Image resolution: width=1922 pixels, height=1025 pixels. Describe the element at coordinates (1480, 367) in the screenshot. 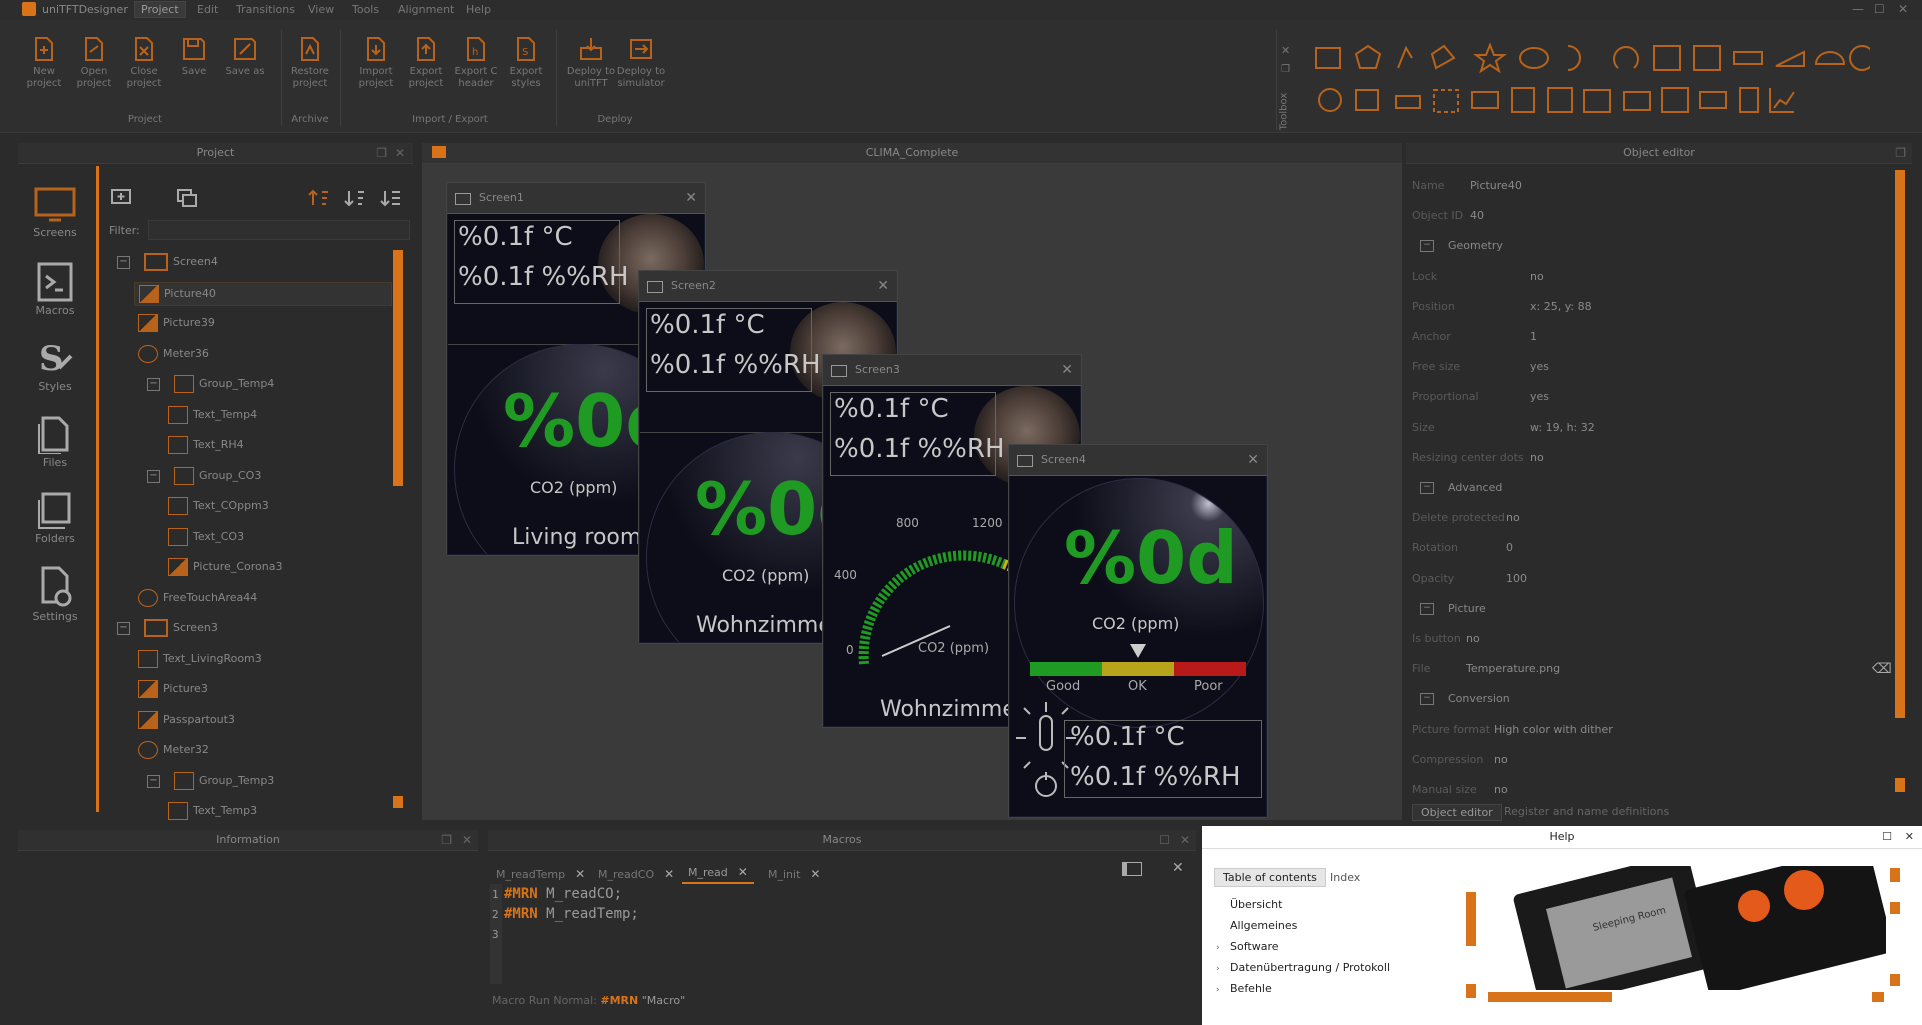

I see `property-row: Free size yes` at that location.